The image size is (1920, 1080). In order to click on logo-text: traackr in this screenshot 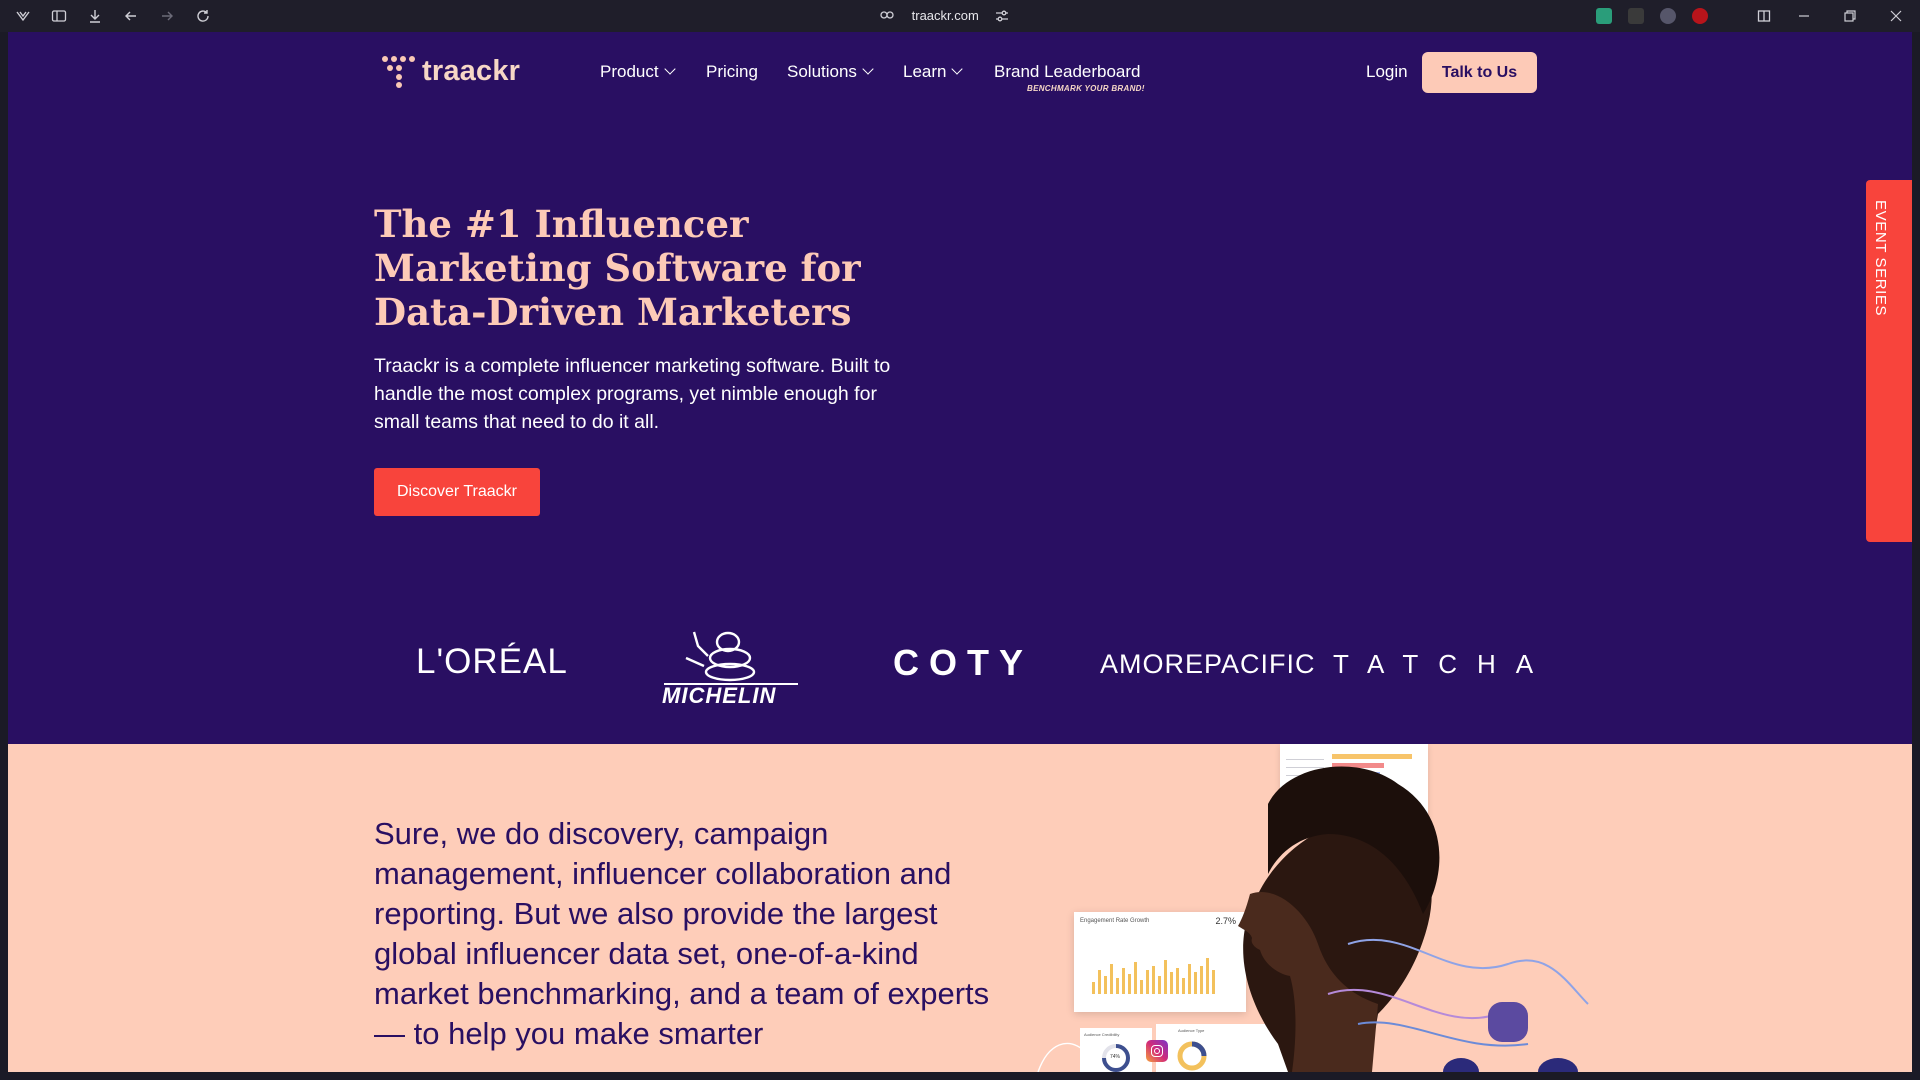, I will do `click(471, 70)`.